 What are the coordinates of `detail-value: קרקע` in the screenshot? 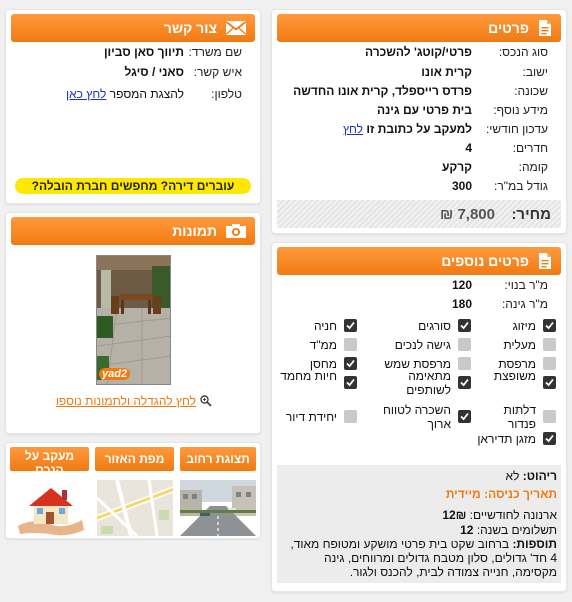 It's located at (457, 167).